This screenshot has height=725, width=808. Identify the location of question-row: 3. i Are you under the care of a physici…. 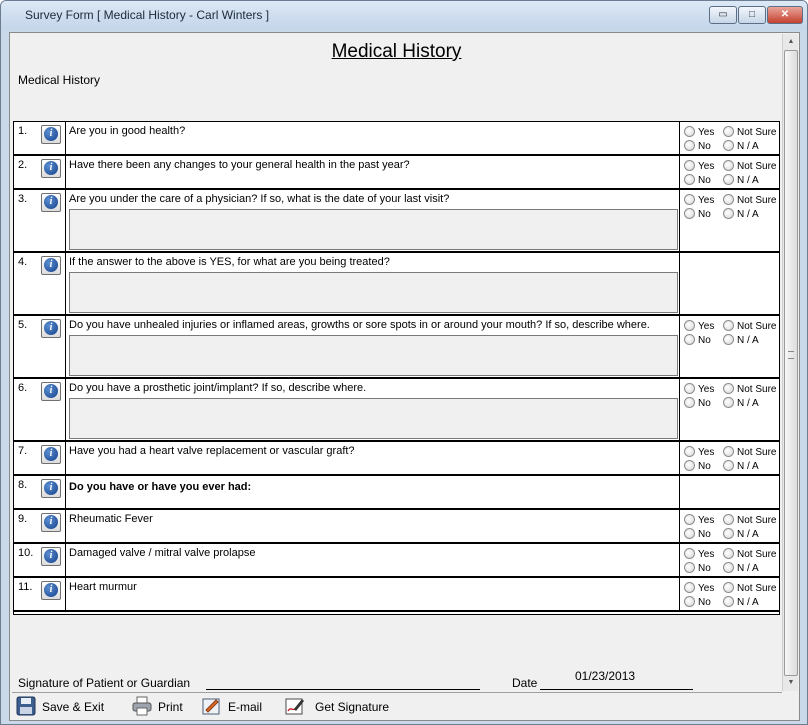
(396, 221).